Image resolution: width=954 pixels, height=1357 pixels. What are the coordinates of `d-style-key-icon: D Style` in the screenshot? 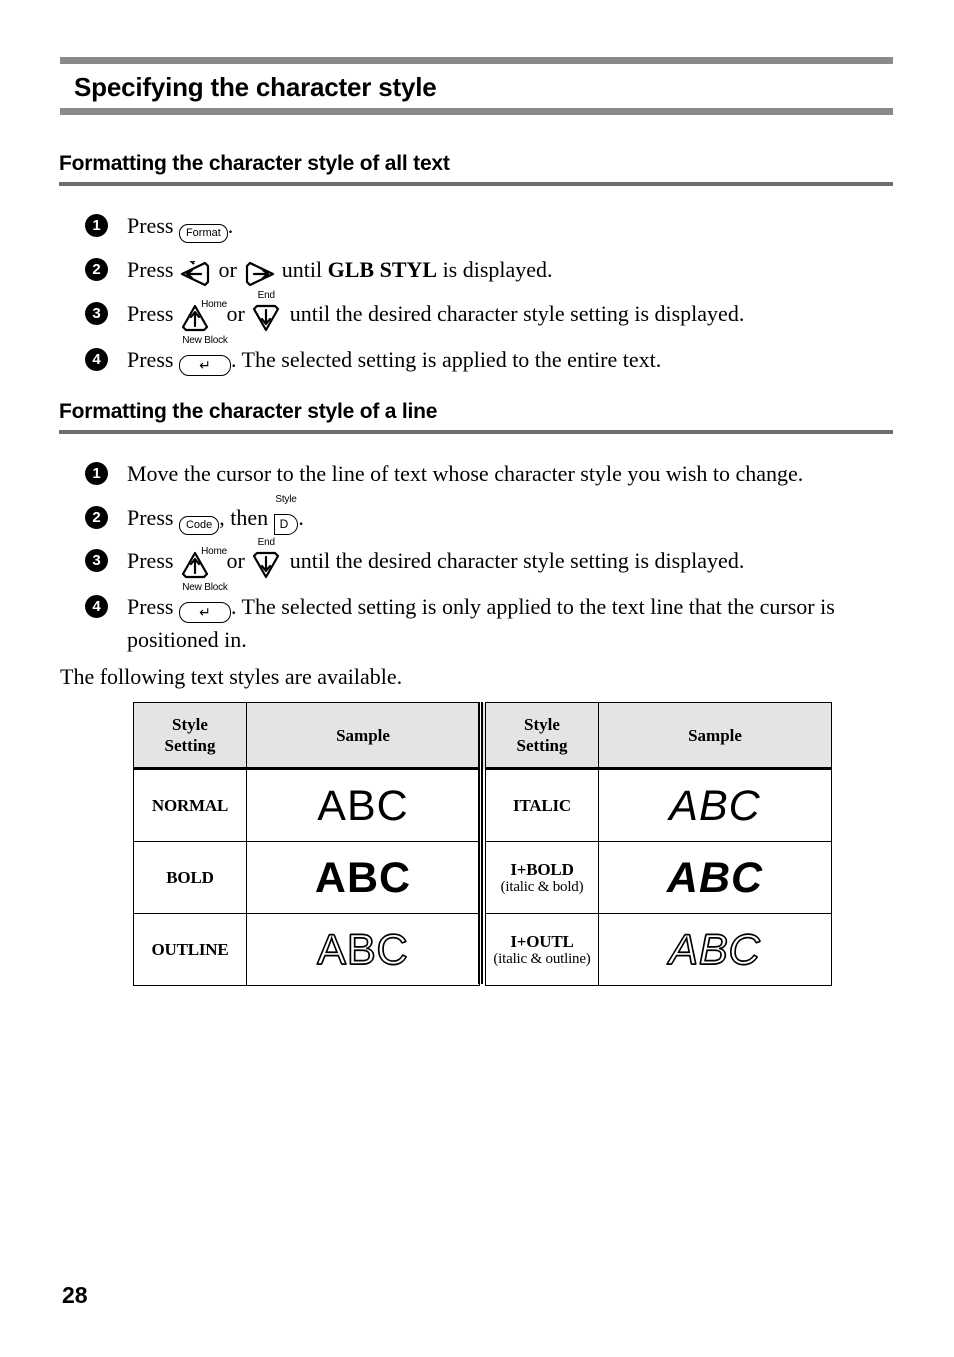 It's located at (286, 515).